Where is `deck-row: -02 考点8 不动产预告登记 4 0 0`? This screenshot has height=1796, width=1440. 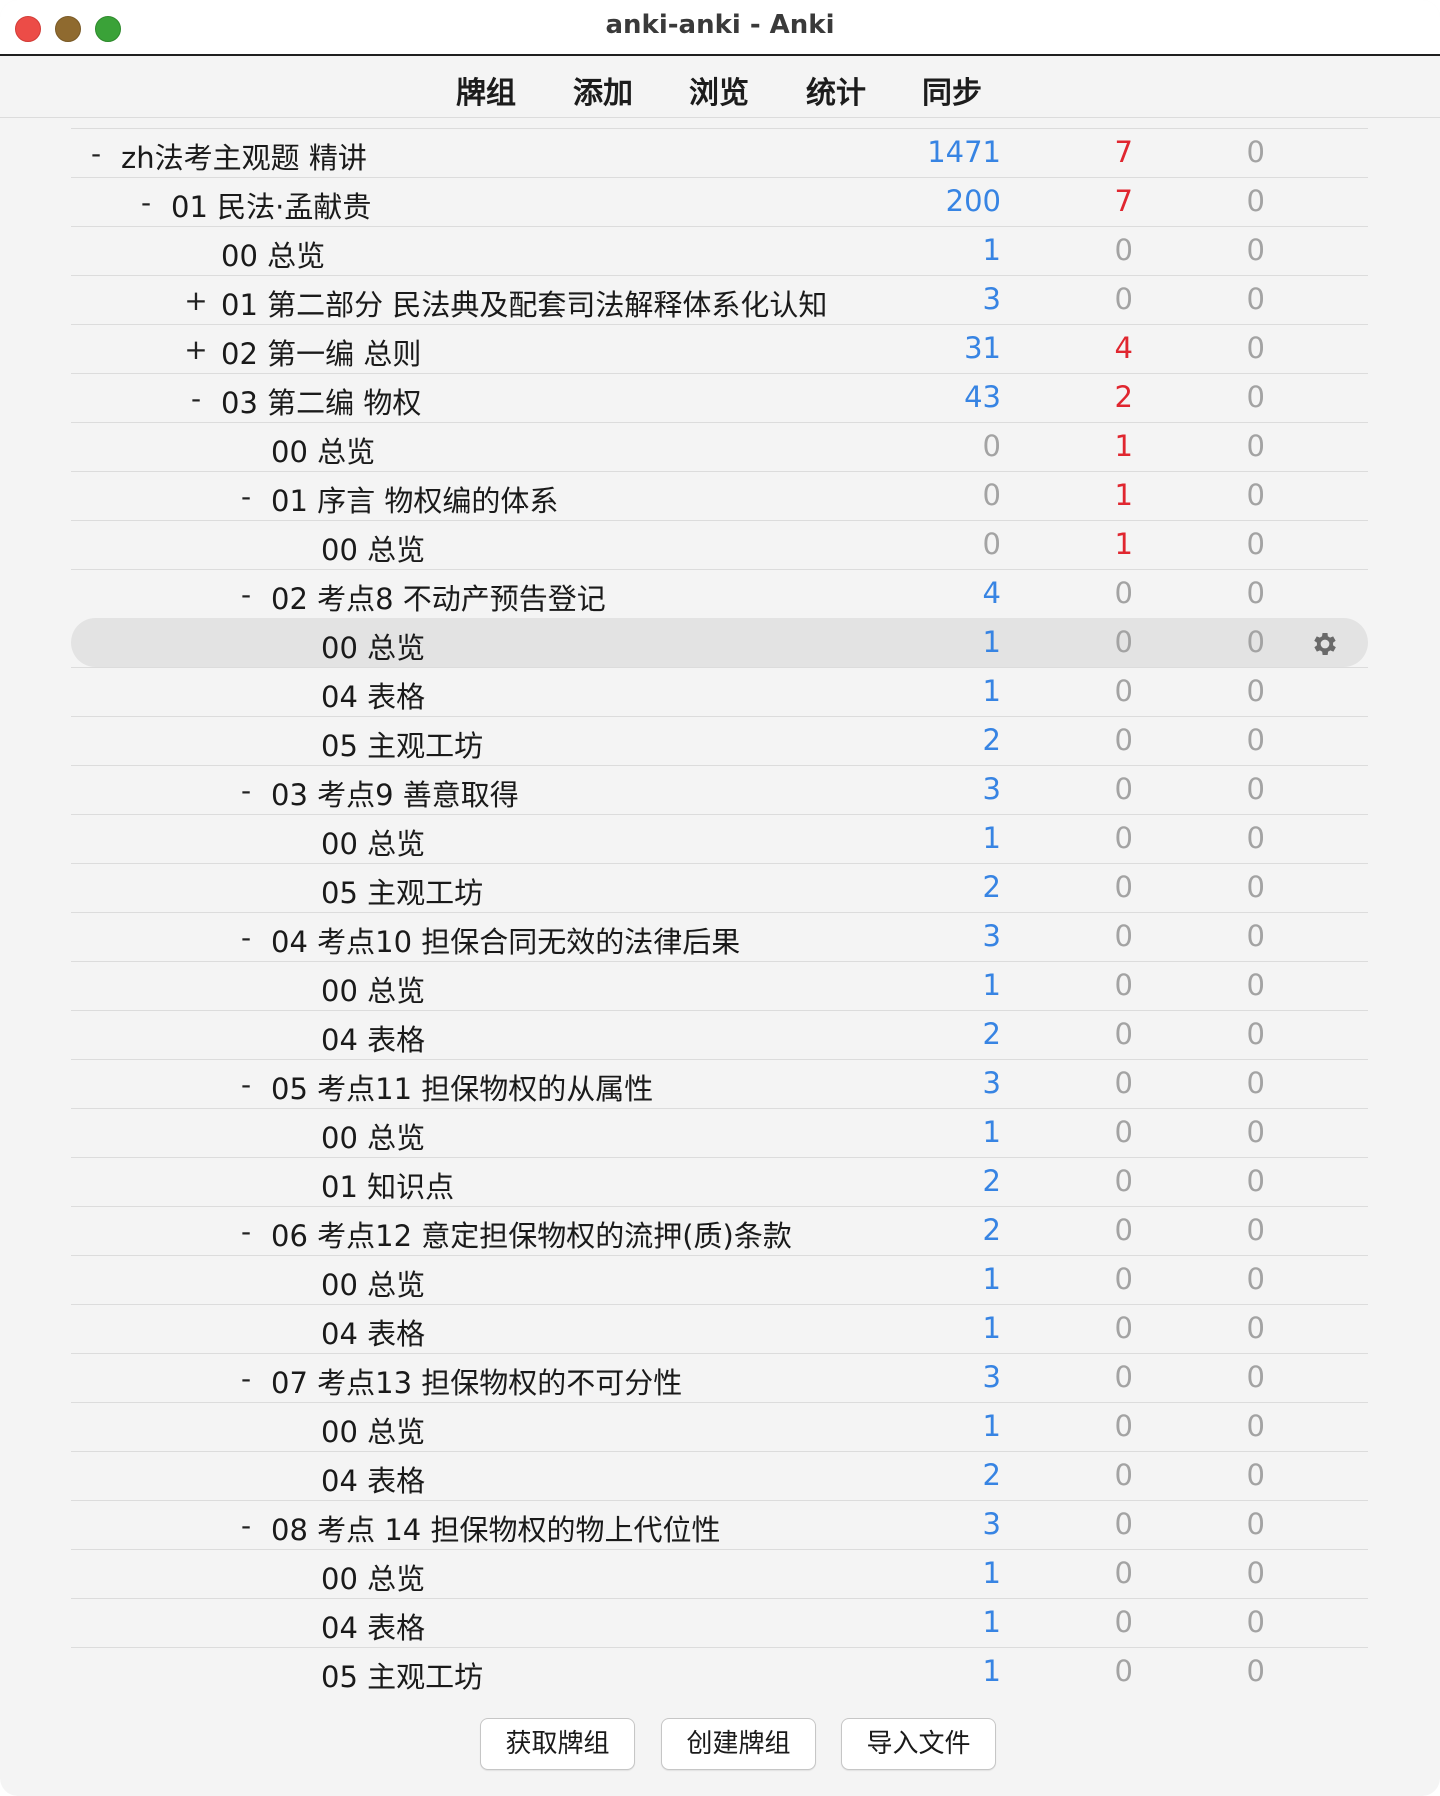
deck-row: -02 考点8 不动产预告登记 4 0 0 is located at coordinates (719, 593).